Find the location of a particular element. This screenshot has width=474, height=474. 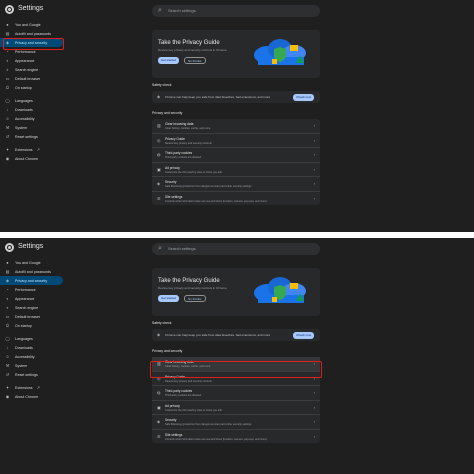

sidebar-item-label: You and Google is located at coordinates (28, 262).